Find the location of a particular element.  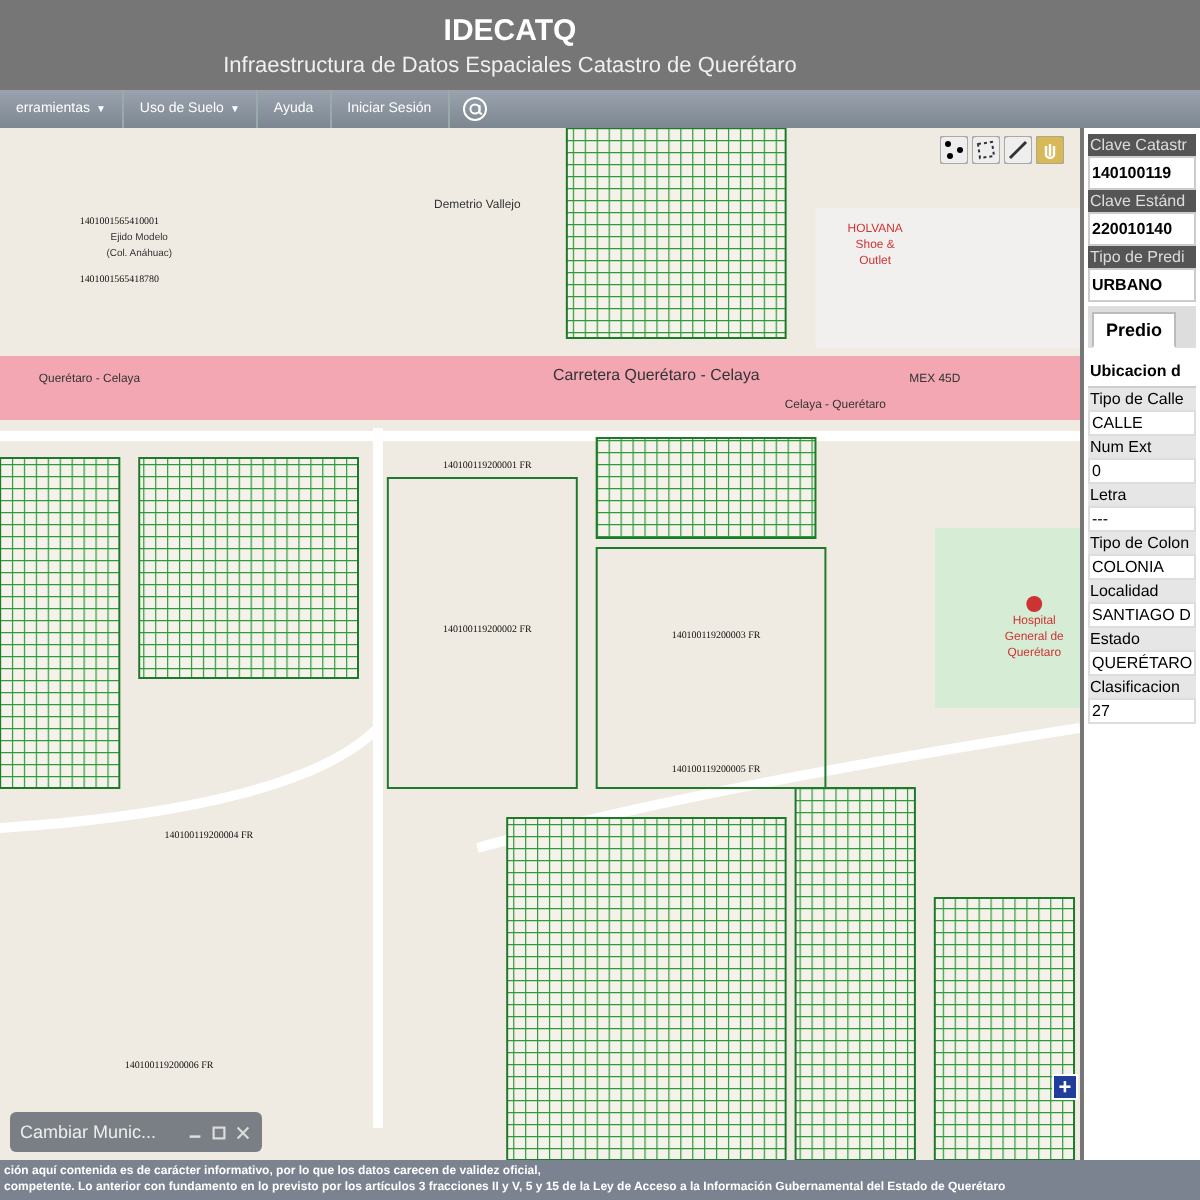

field-label: Estado is located at coordinates (1142, 639).